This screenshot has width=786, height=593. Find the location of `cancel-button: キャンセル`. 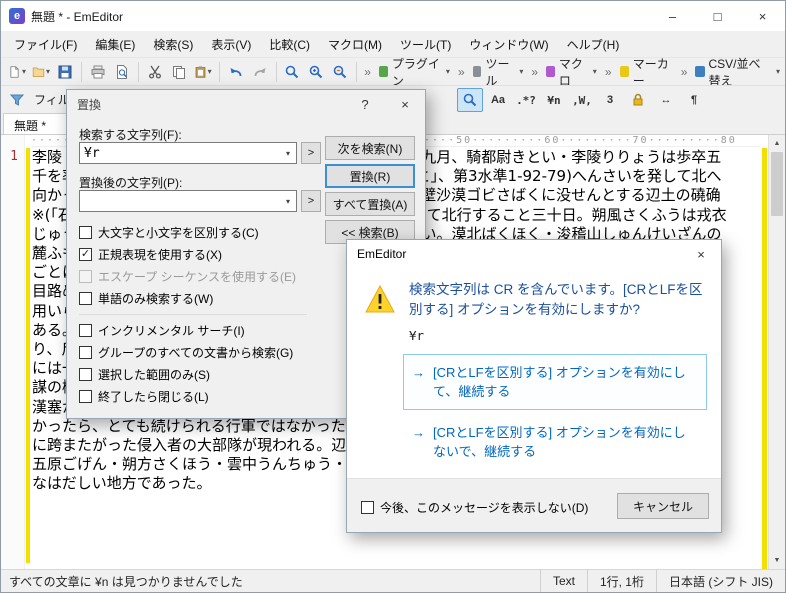

cancel-button: キャンセル is located at coordinates (663, 506).